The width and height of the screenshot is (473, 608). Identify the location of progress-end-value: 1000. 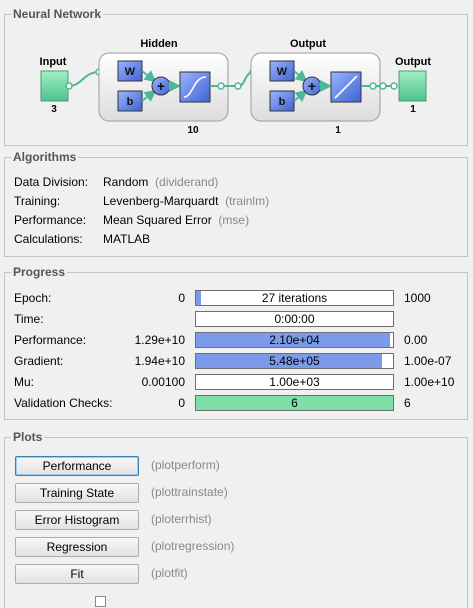
(417, 298).